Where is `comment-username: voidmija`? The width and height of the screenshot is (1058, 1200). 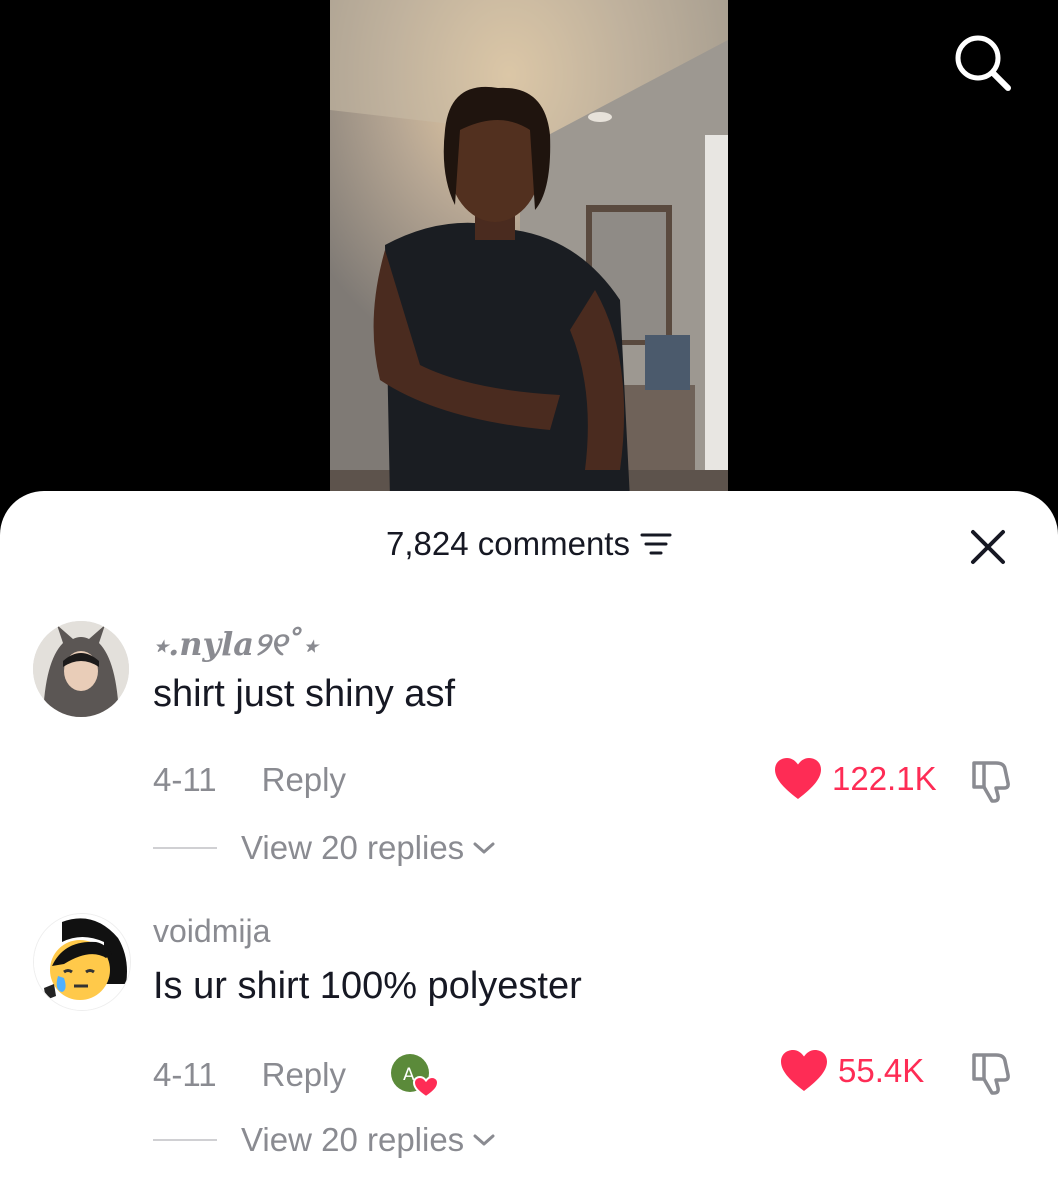 comment-username: voidmija is located at coordinates (211, 931).